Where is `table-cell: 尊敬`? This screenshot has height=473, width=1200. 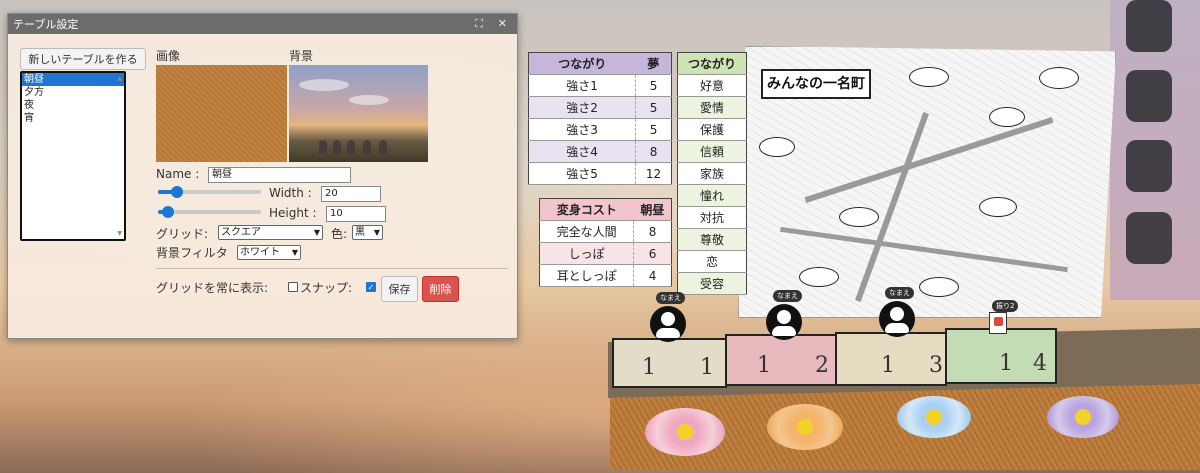 table-cell: 尊敬 is located at coordinates (712, 239).